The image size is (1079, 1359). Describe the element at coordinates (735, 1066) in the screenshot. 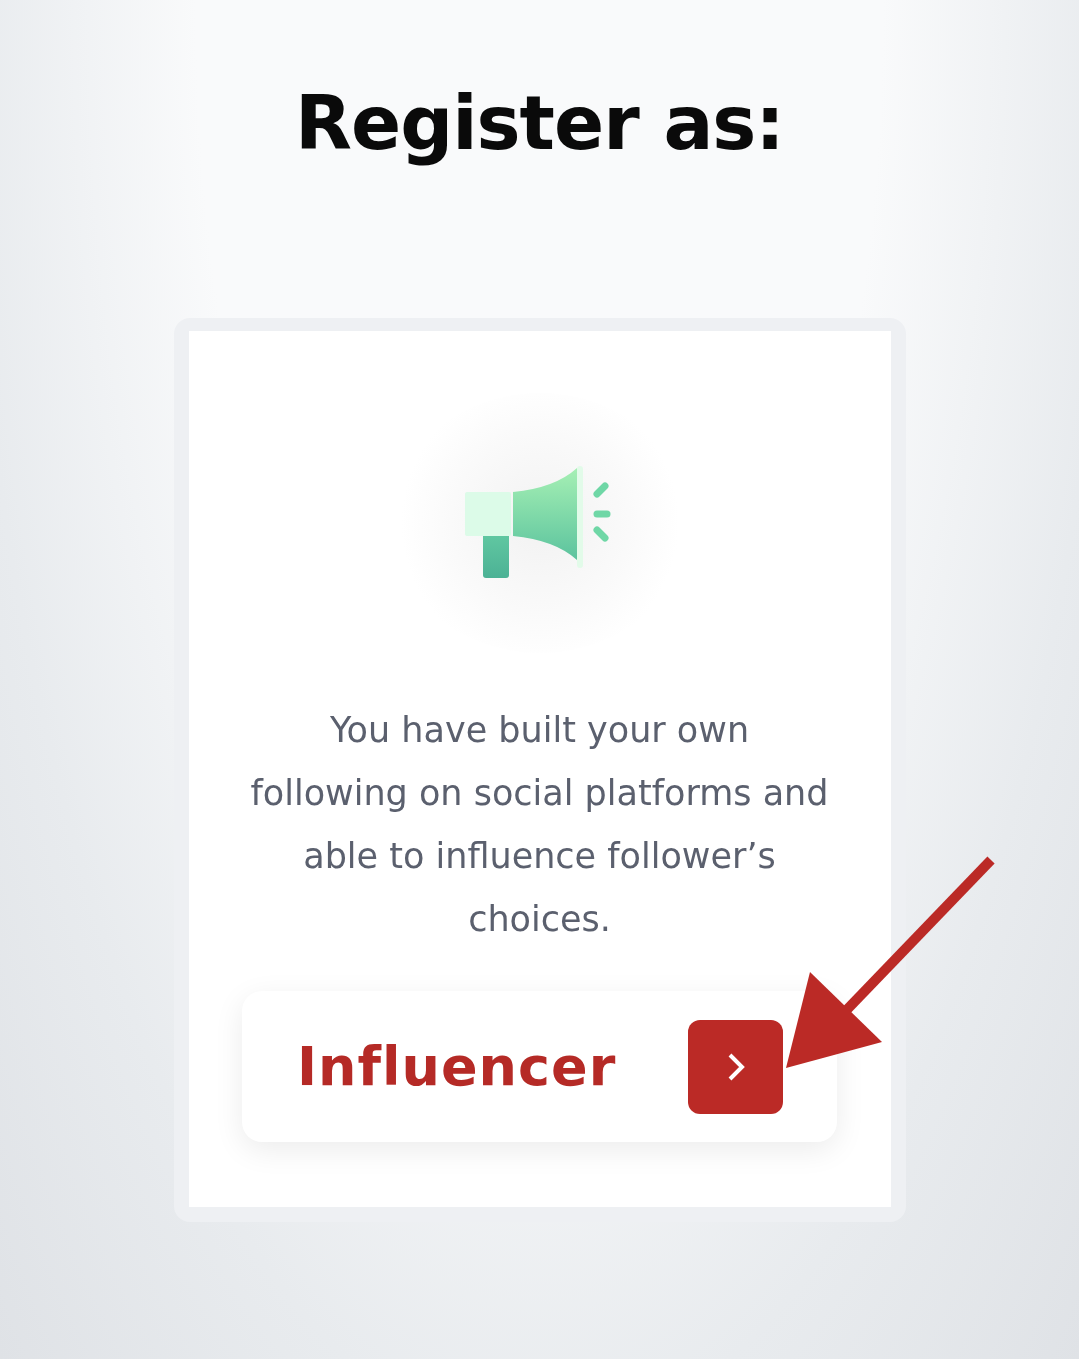

I see `chevron-right-icon` at that location.